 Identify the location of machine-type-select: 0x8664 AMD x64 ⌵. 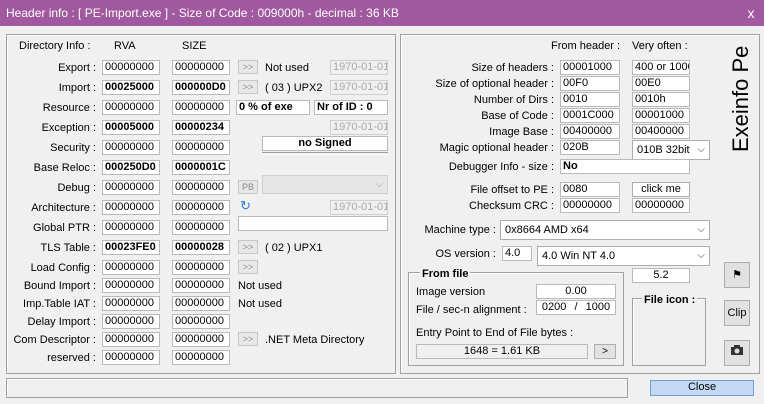
(605, 230).